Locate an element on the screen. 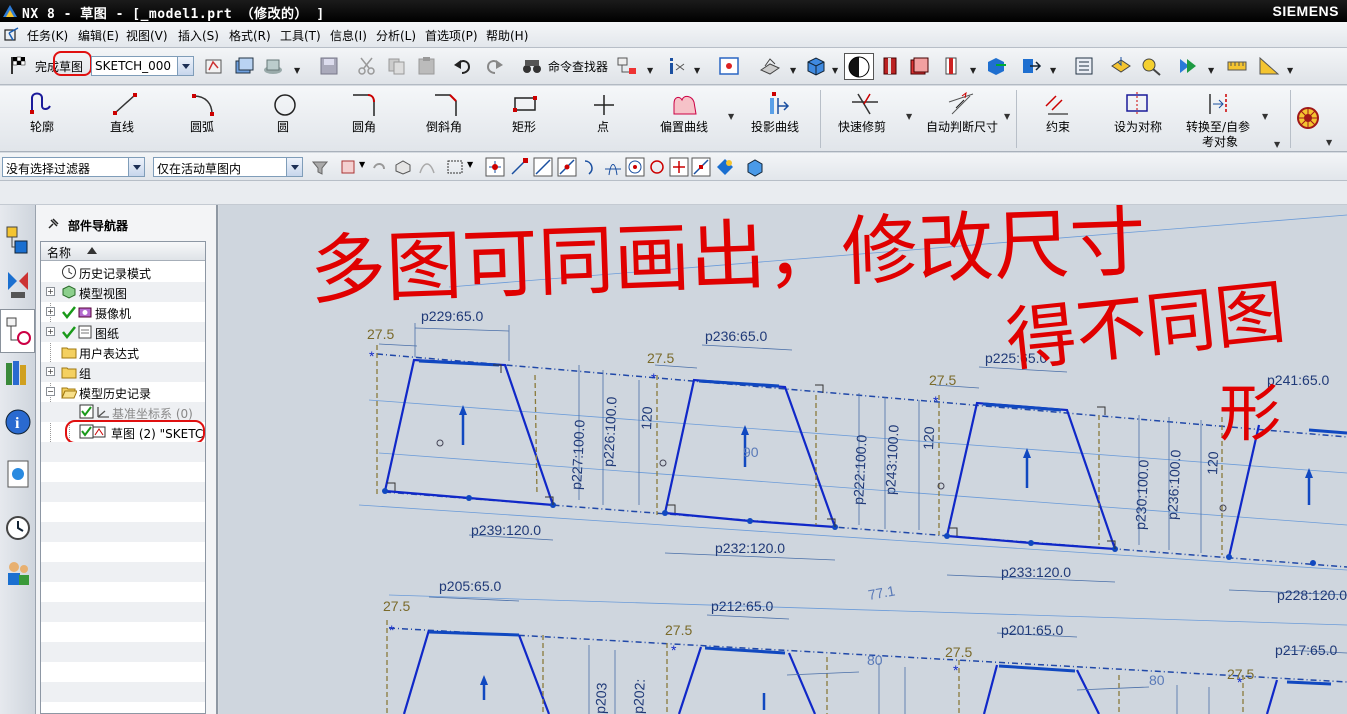  menu-insert: 插入(S) is located at coordinates (198, 35).